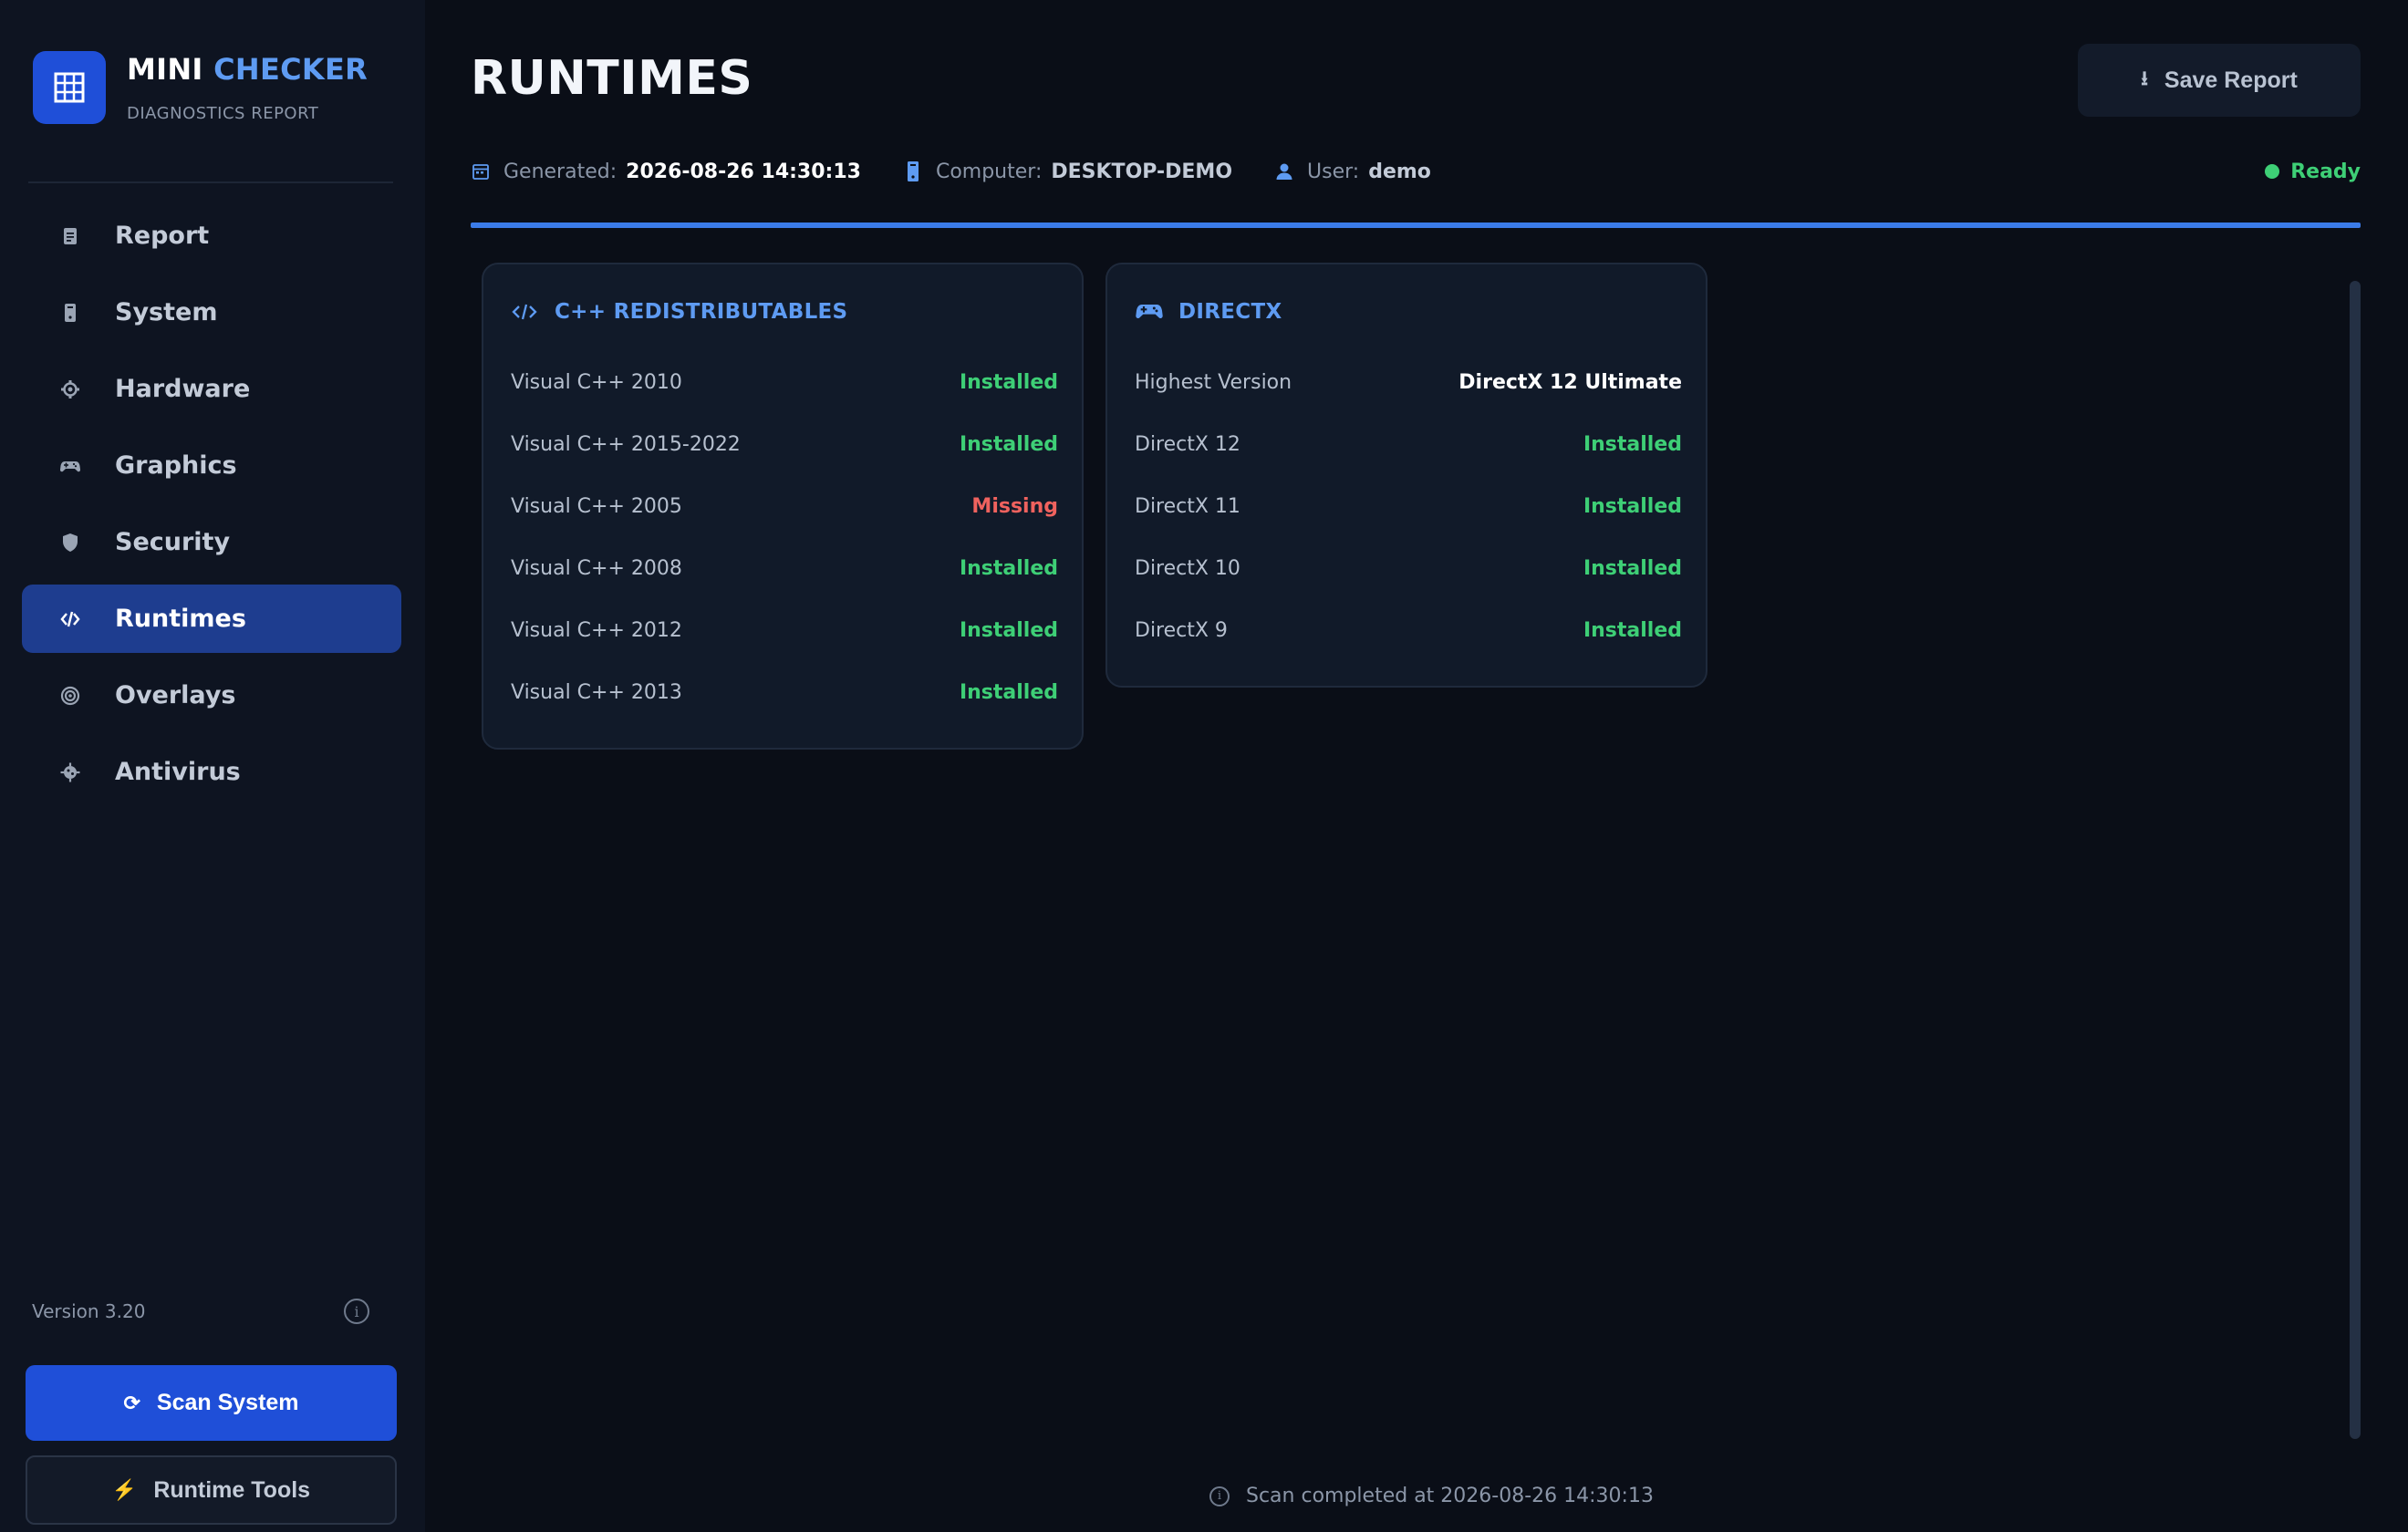 This screenshot has height=1532, width=2408. What do you see at coordinates (70, 542) in the screenshot?
I see `shield-icon` at bounding box center [70, 542].